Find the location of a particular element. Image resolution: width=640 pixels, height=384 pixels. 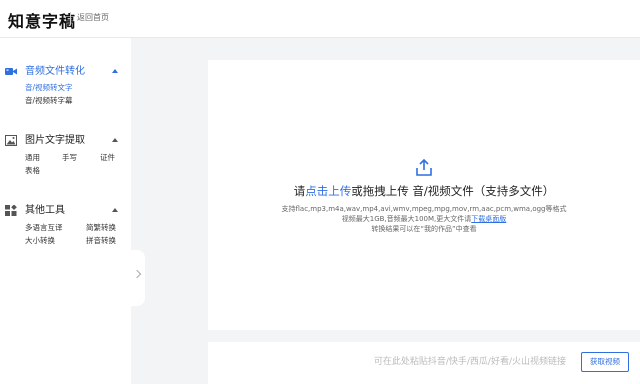

upload-title: 请点击上传或拖拽上传 音/视频文件（支持多文件） is located at coordinates (424, 191).